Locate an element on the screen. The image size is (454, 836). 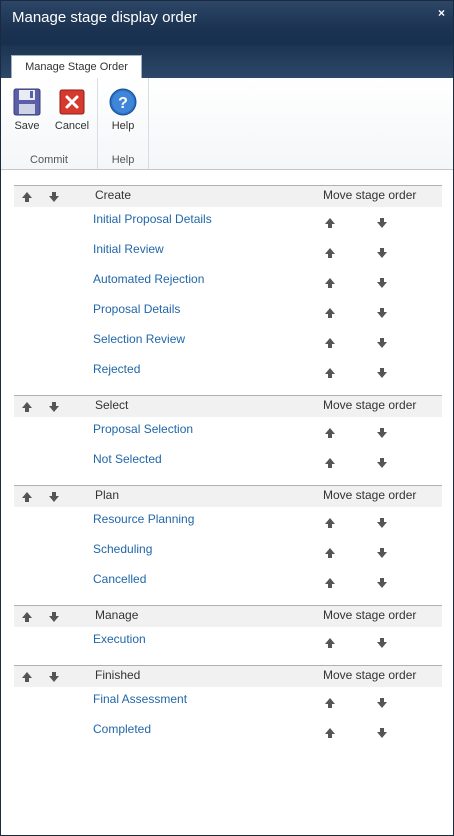
ribbon-group-help: ? Help Help is located at coordinates (123, 123).